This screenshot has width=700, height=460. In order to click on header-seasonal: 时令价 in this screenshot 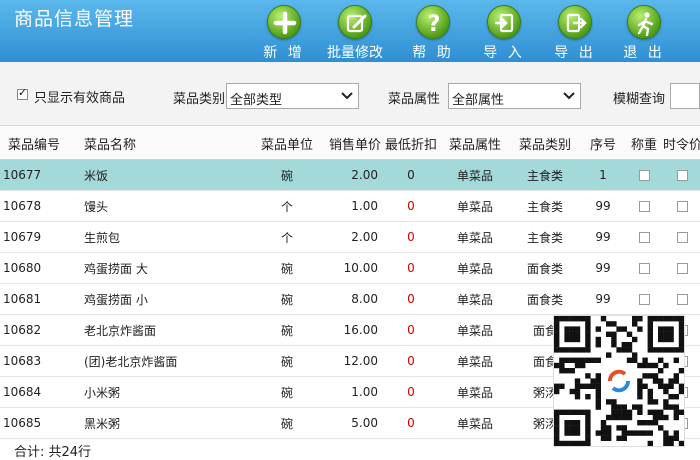, I will do `click(681, 143)`.